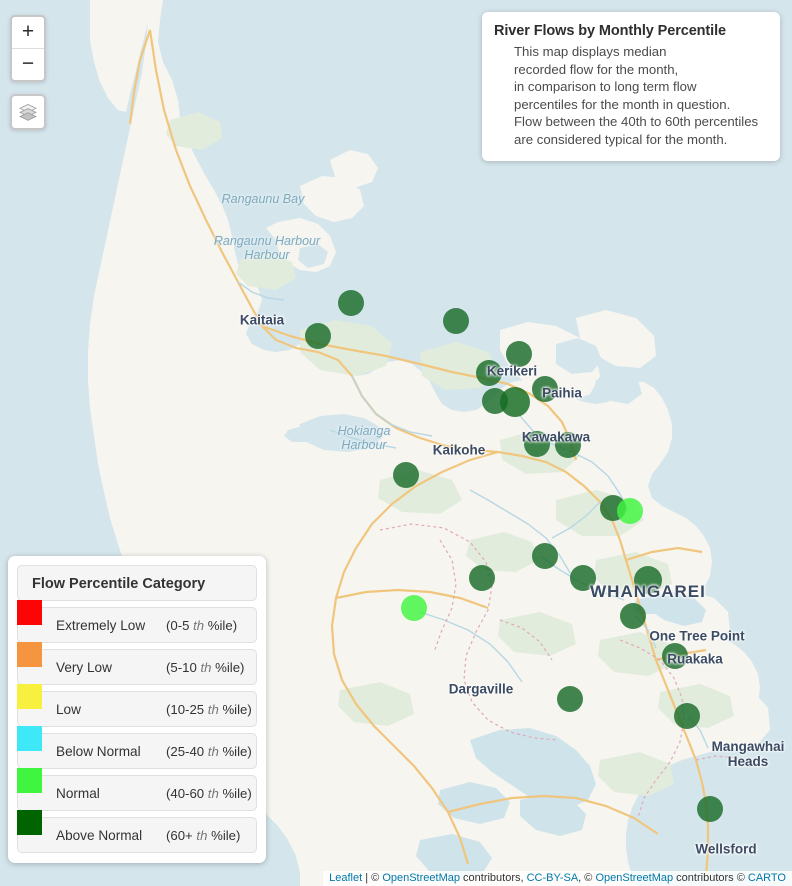 This screenshot has height=886, width=792. Describe the element at coordinates (28, 64) in the screenshot. I see `zoom-out-button: −` at that location.